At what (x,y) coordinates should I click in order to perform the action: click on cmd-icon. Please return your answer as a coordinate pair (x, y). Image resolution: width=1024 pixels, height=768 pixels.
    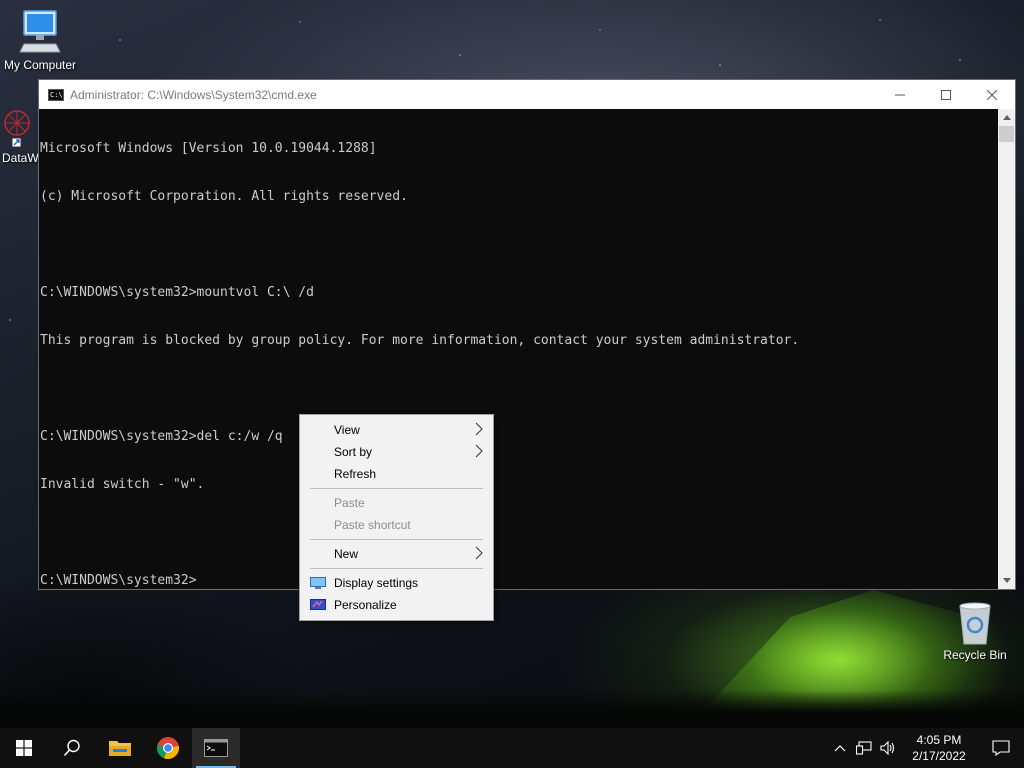
    Looking at the image, I should click on (216, 748).